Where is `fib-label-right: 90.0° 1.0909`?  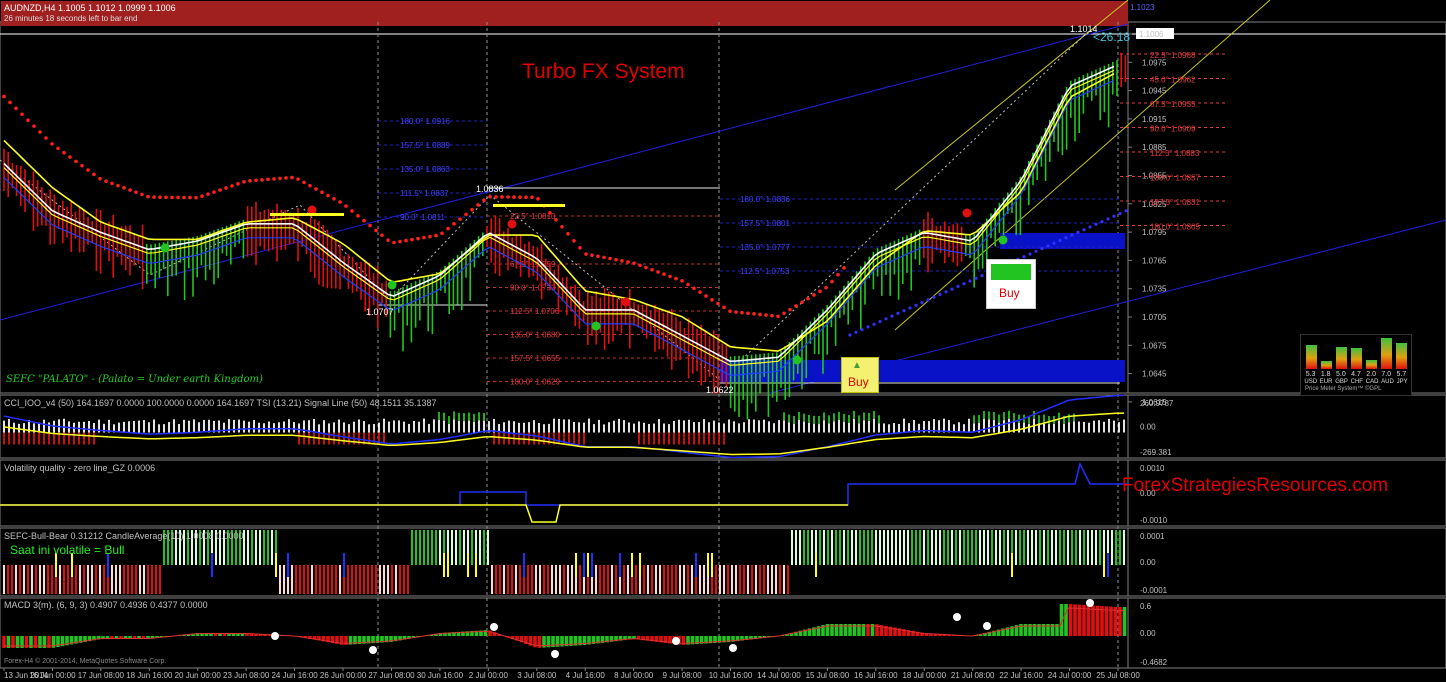 fib-label-right: 90.0° 1.0909 is located at coordinates (1173, 129).